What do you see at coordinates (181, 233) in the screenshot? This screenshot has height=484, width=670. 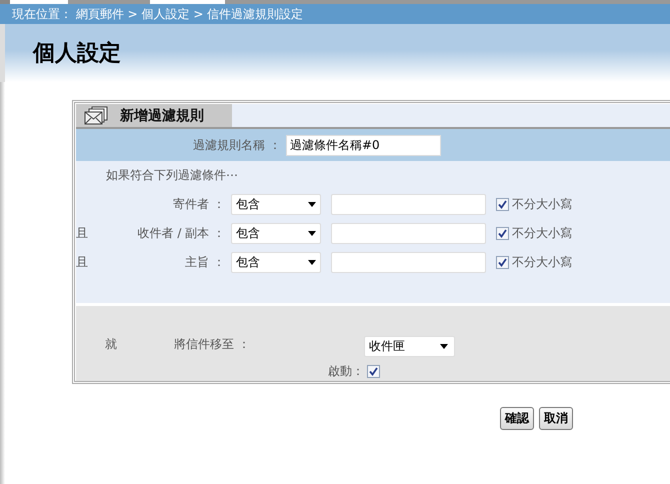 I see `field-label: 收件者 / 副本 ：` at bounding box center [181, 233].